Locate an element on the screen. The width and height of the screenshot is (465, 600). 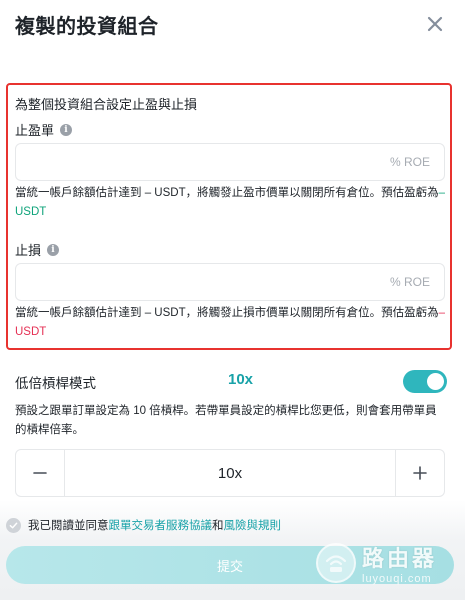
stop-loss-hint-text: 當統一帳戶餘額估計達到 – USDT，將觸發止損市價單以關閉所有倉位。預估盈虧為 is located at coordinates (227, 313).